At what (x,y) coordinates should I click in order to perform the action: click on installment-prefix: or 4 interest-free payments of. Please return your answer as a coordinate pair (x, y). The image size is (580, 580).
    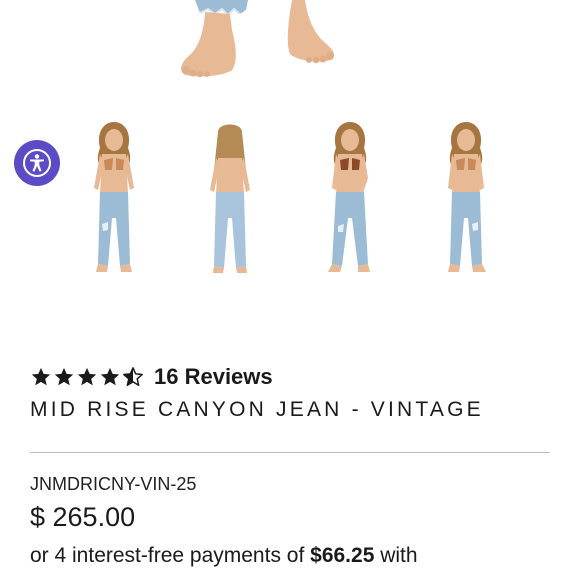
    Looking at the image, I should click on (167, 555).